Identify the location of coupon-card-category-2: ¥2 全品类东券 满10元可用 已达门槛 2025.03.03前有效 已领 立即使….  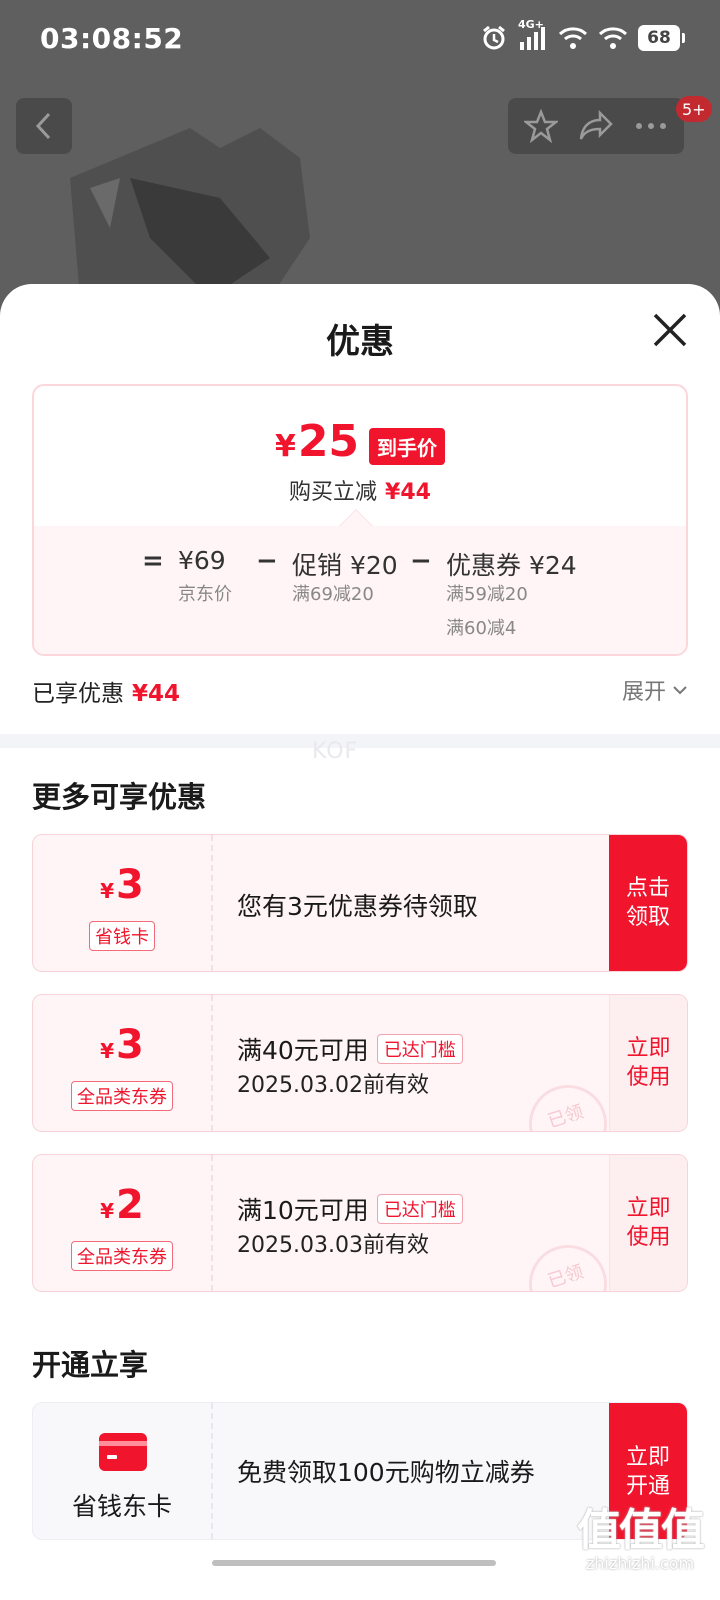
(360, 1223).